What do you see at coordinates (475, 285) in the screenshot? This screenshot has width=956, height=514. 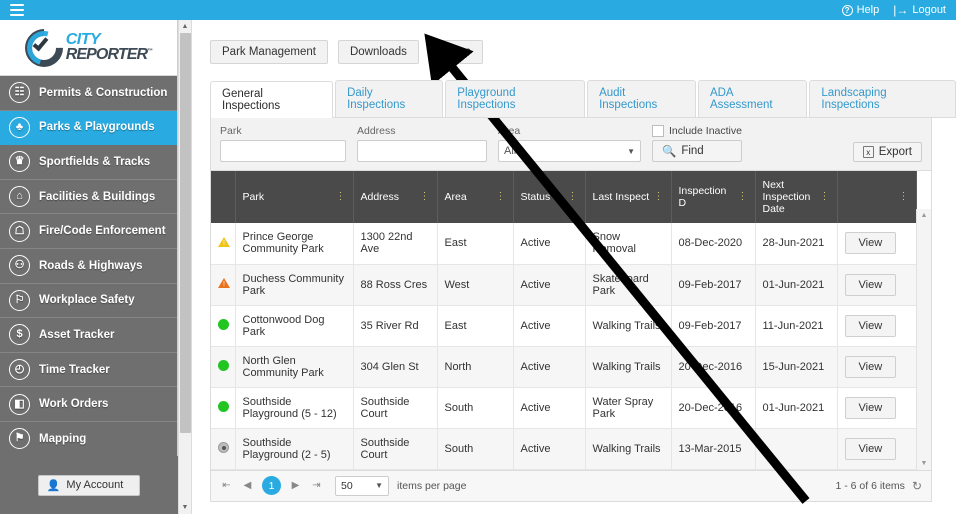 I see `cell-area: West` at bounding box center [475, 285].